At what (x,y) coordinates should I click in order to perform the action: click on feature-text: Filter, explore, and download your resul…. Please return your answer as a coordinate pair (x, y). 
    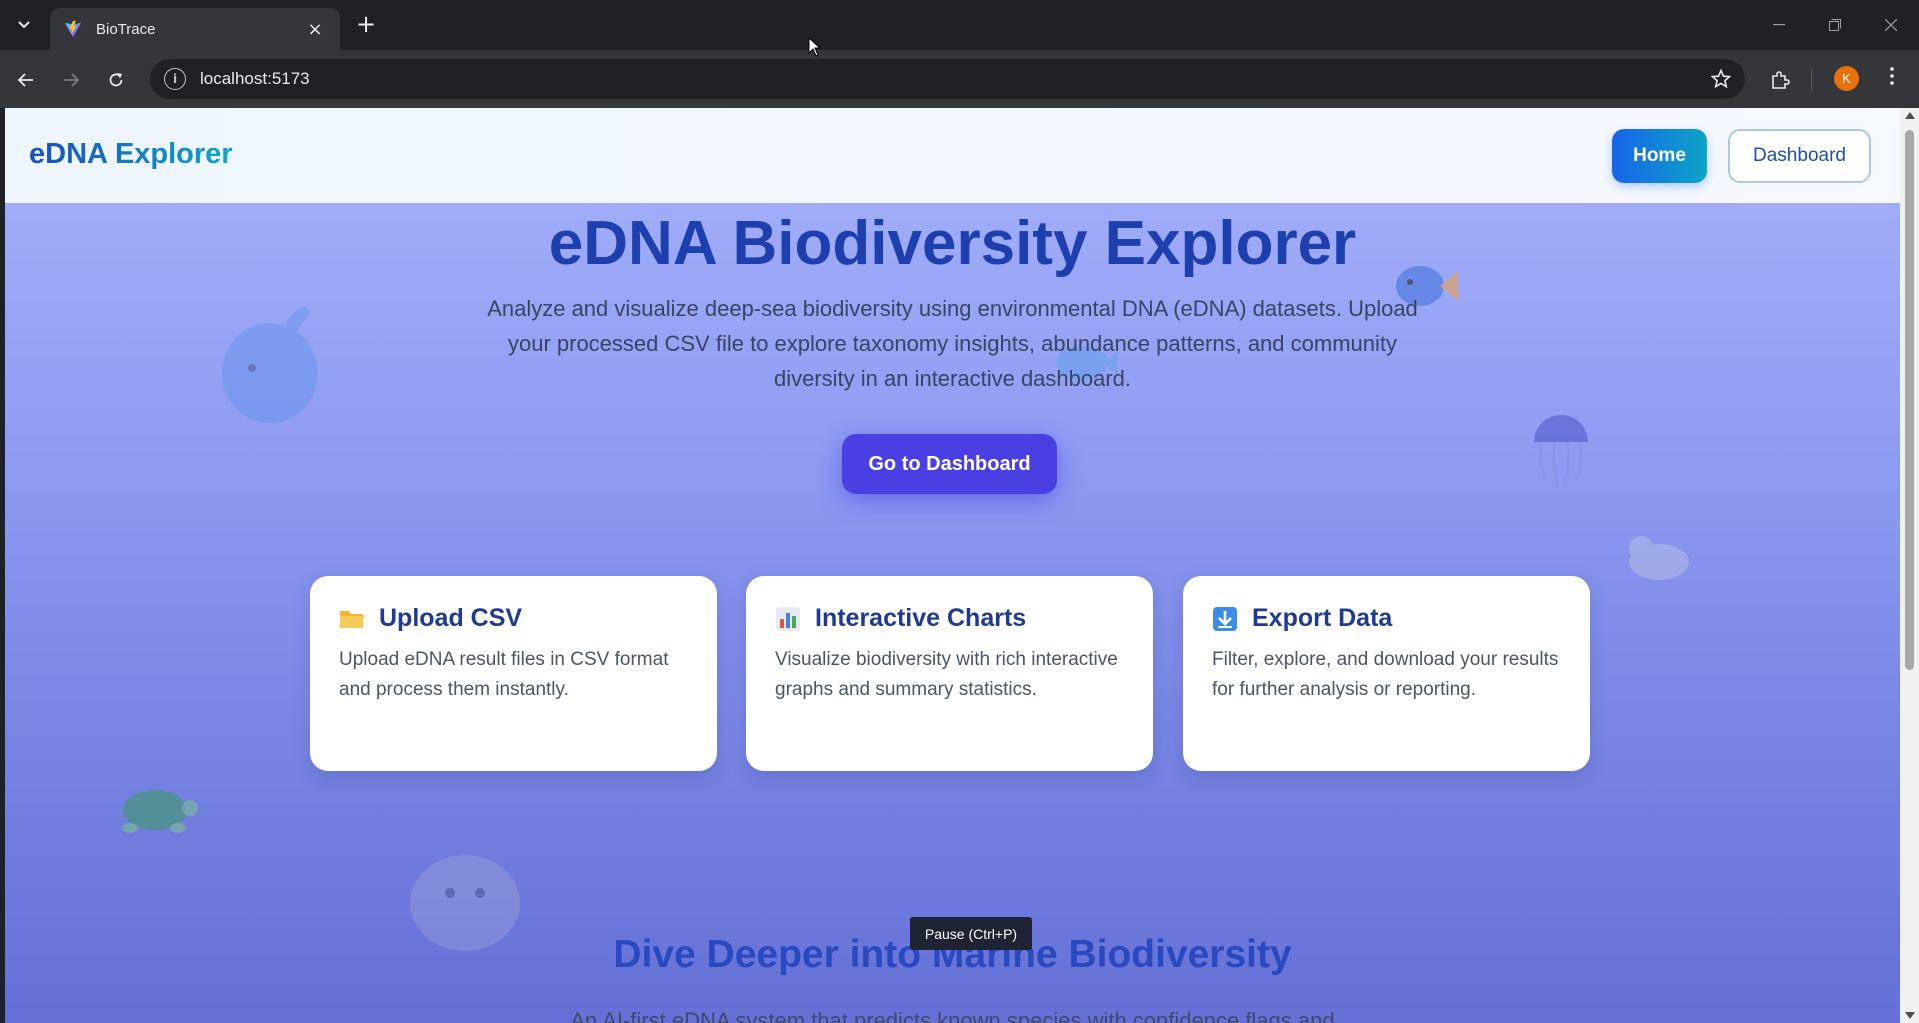
    Looking at the image, I should click on (1385, 674).